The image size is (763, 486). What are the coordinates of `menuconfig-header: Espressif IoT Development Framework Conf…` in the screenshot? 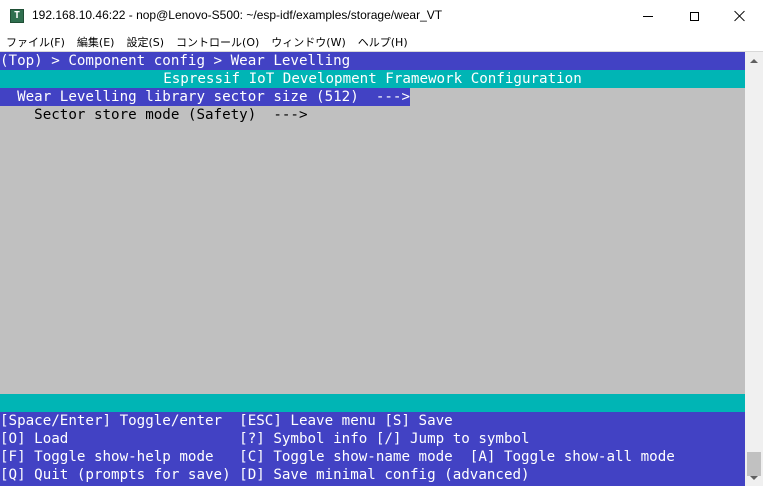 It's located at (372, 79).